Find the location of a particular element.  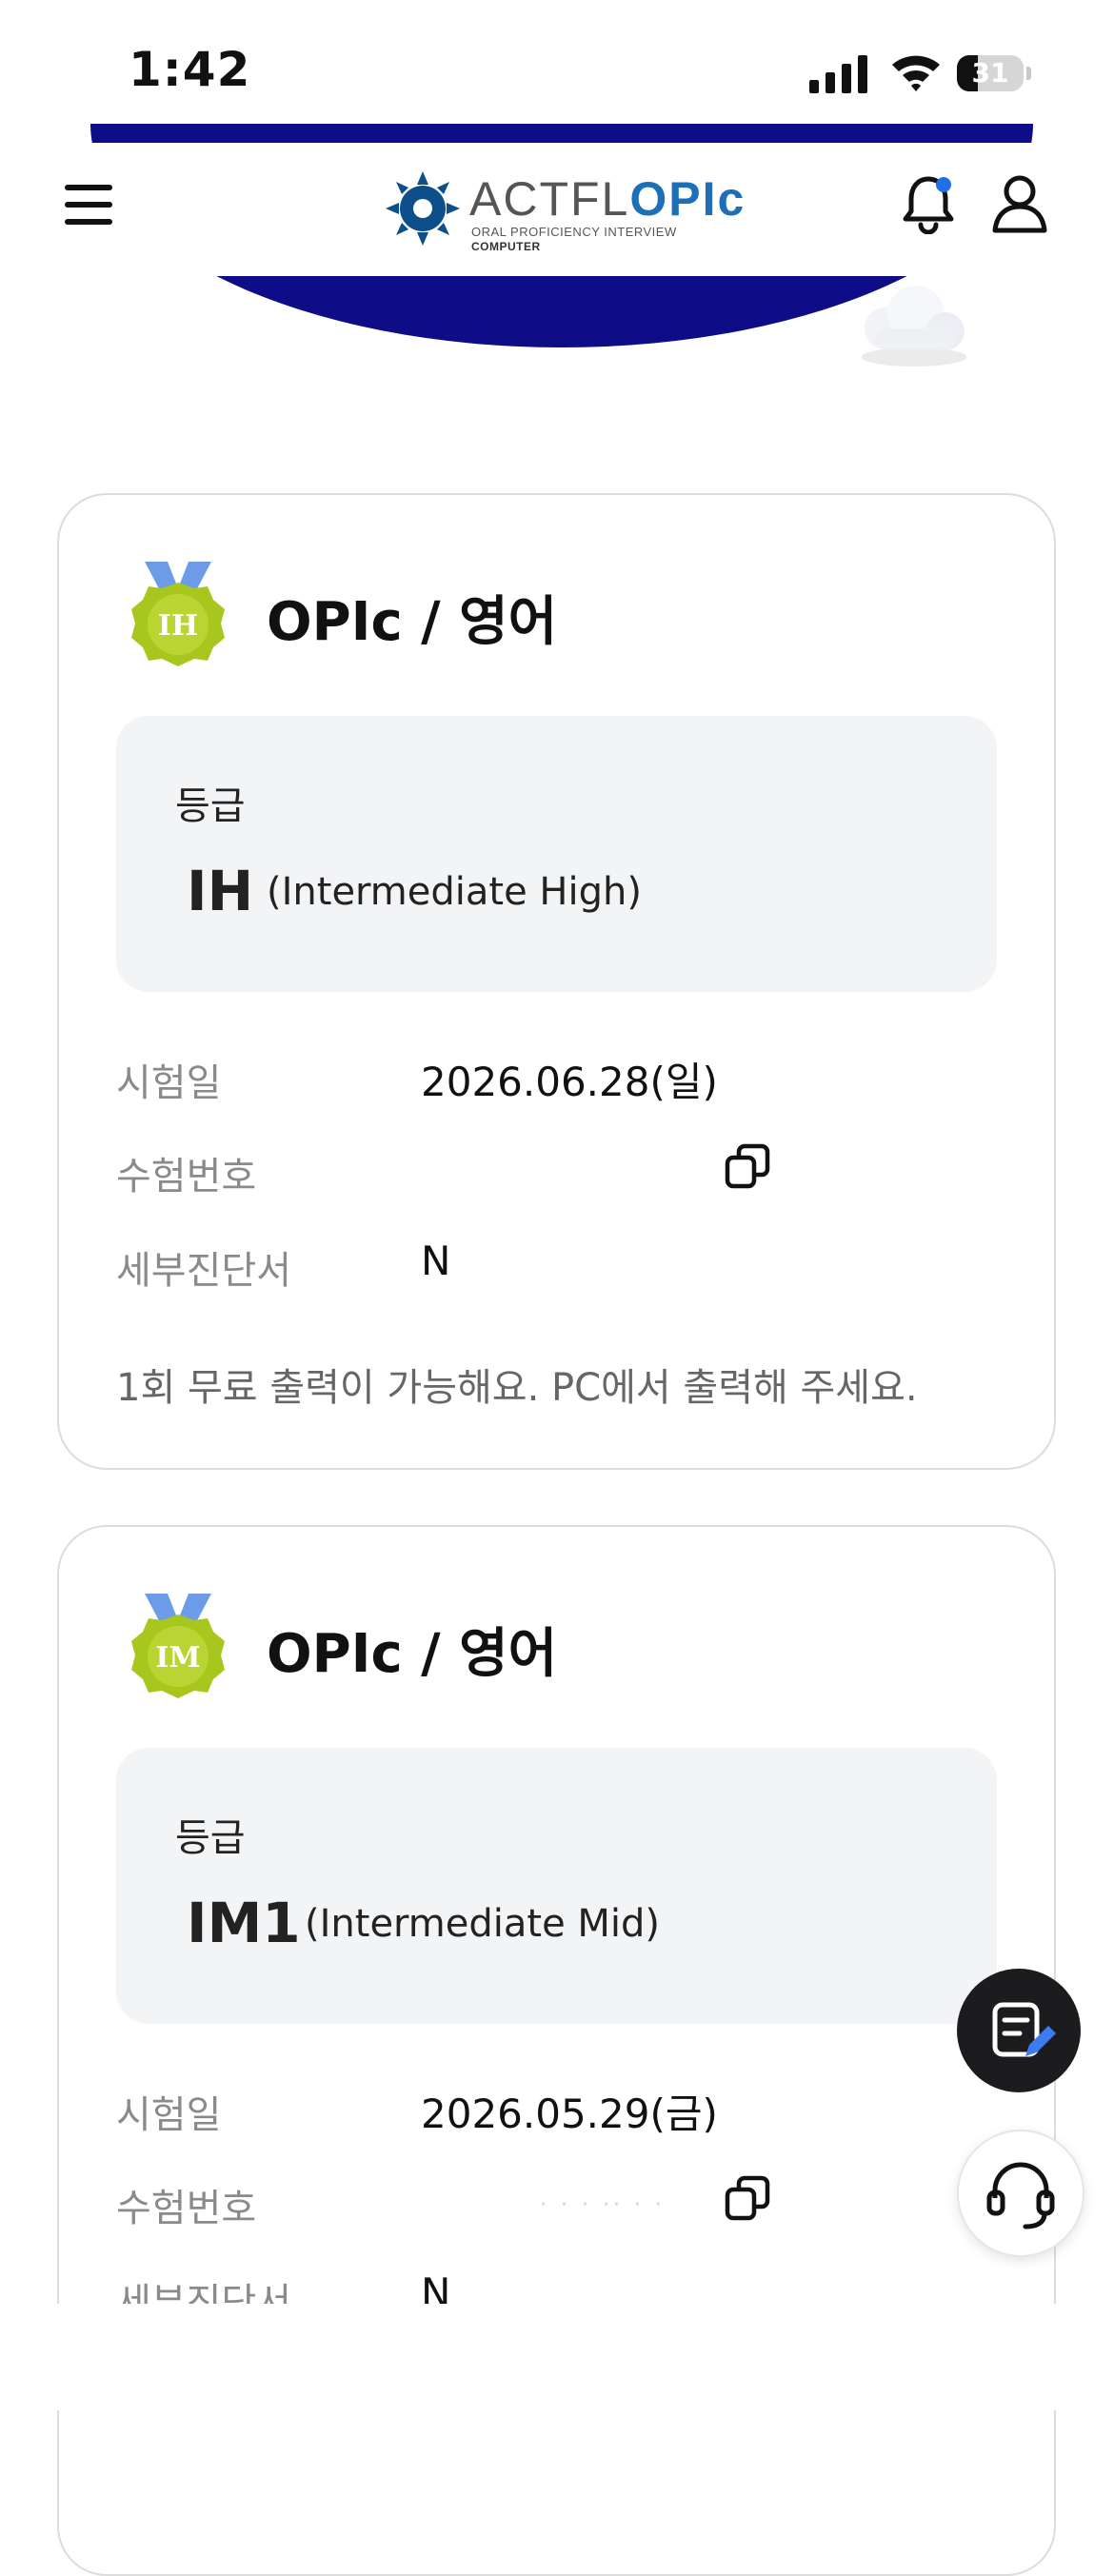

detail-report-label: 세부진단서 is located at coordinates (203, 1271).